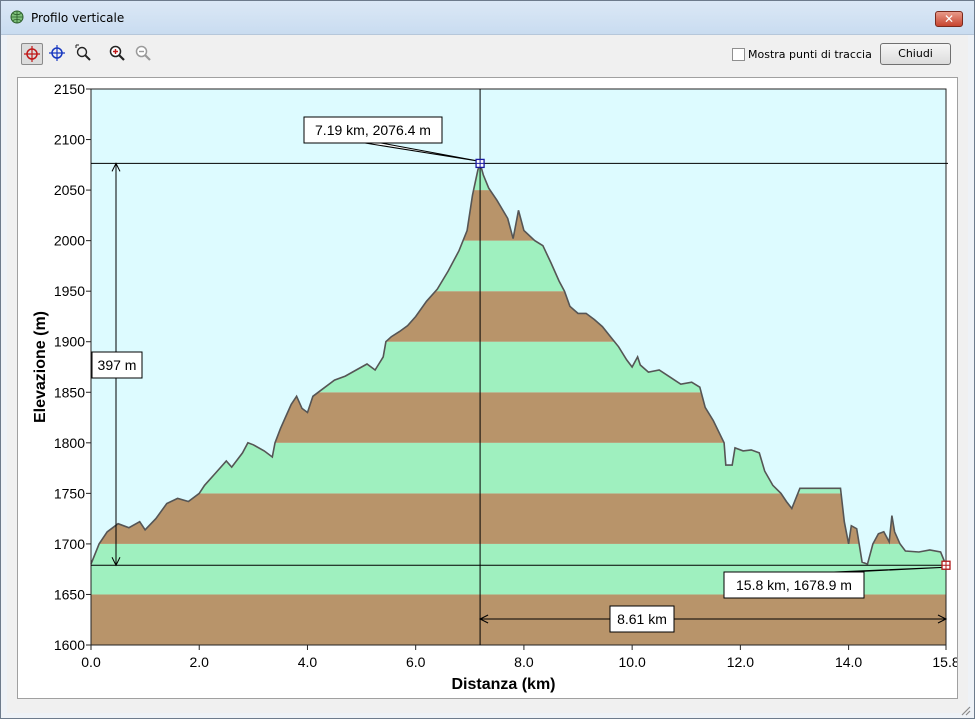  What do you see at coordinates (487, 18) in the screenshot?
I see `title-bar: Profilo verticale ✕` at bounding box center [487, 18].